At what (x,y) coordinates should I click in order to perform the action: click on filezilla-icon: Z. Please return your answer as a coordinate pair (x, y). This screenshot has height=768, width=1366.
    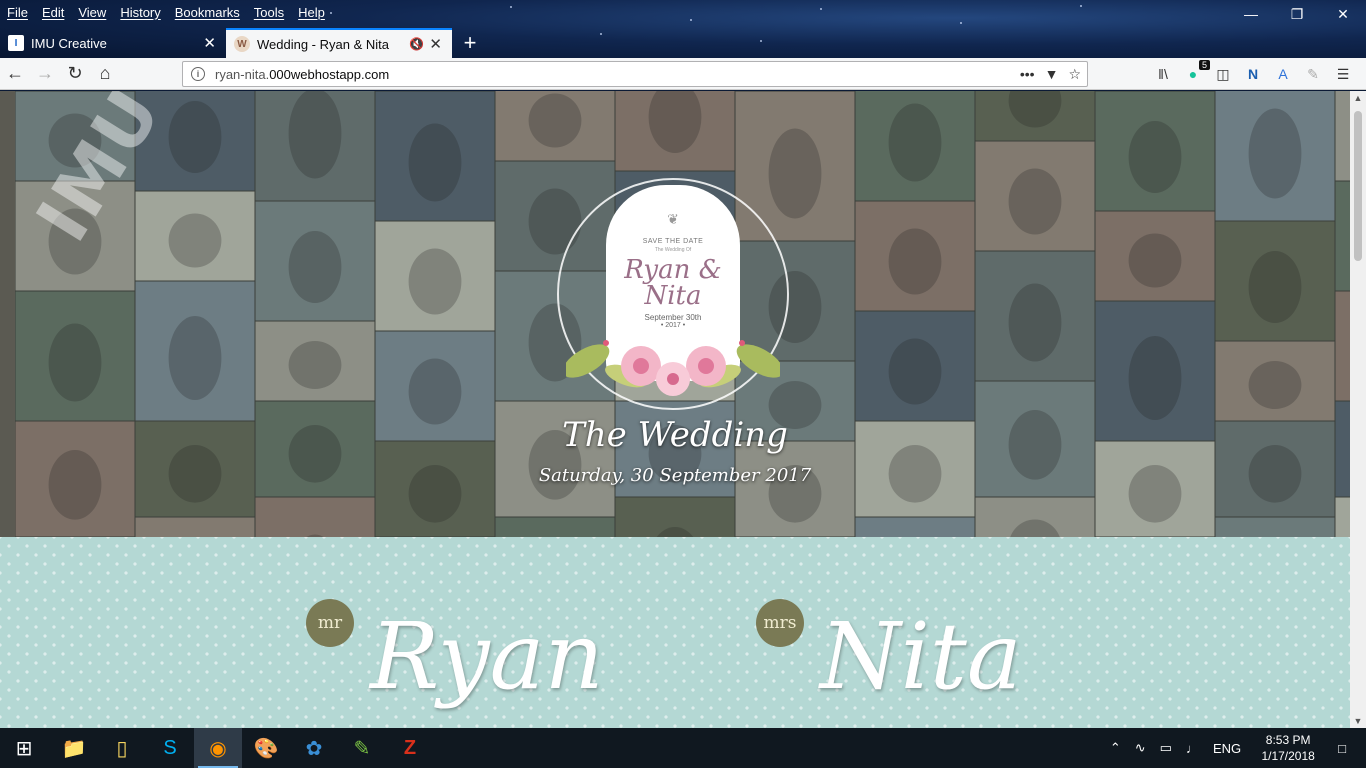
    Looking at the image, I should click on (410, 748).